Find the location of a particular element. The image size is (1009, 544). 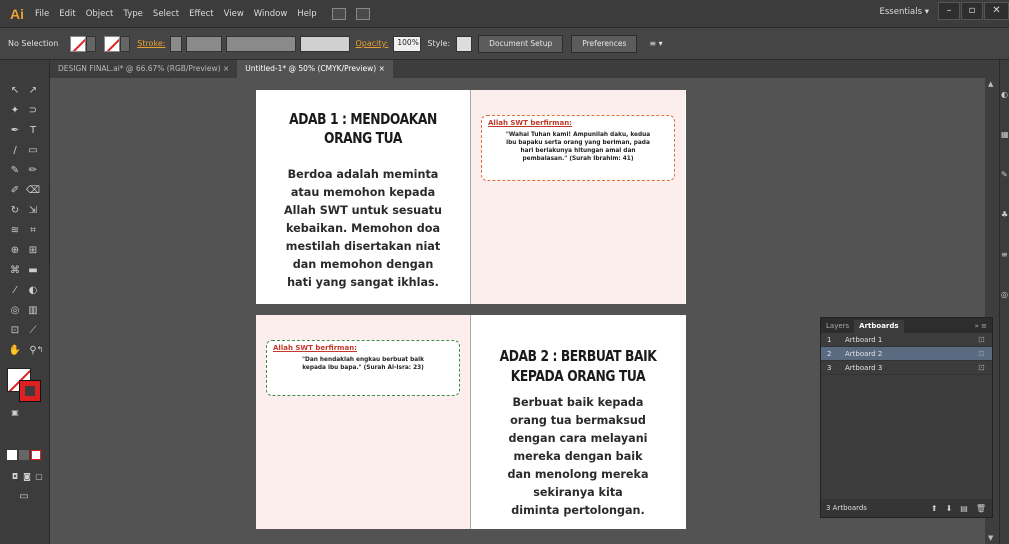

scale-tool-icon: ⇲ is located at coordinates (33, 211).